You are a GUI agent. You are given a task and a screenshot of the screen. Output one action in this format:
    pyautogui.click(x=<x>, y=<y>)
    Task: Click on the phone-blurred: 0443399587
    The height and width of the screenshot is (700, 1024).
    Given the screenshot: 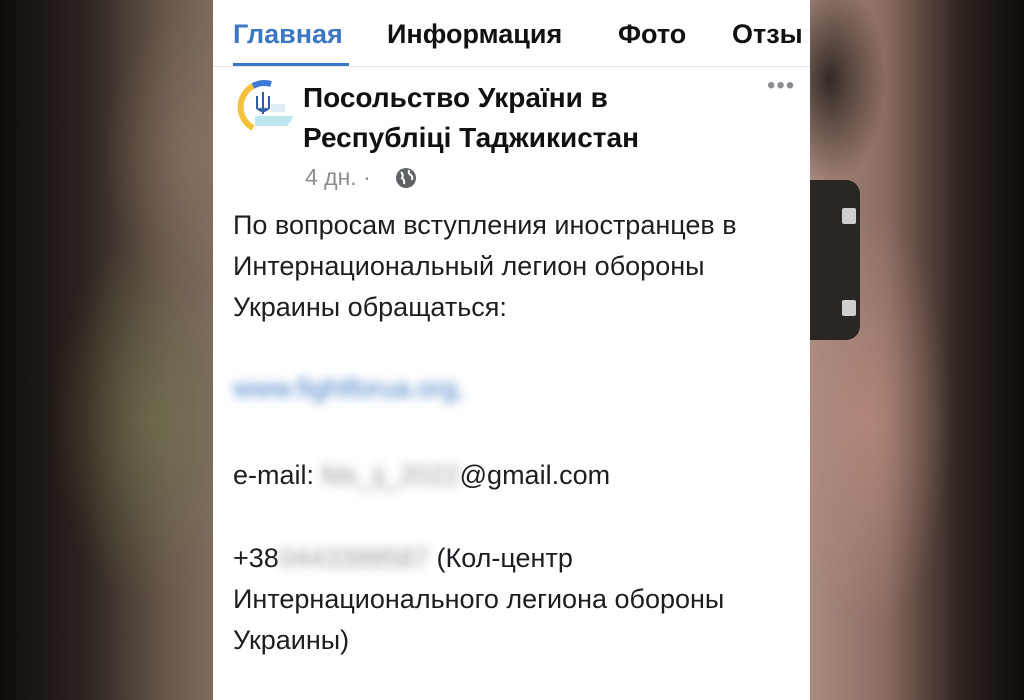 What is the action you would take?
    pyautogui.click(x=353, y=558)
    